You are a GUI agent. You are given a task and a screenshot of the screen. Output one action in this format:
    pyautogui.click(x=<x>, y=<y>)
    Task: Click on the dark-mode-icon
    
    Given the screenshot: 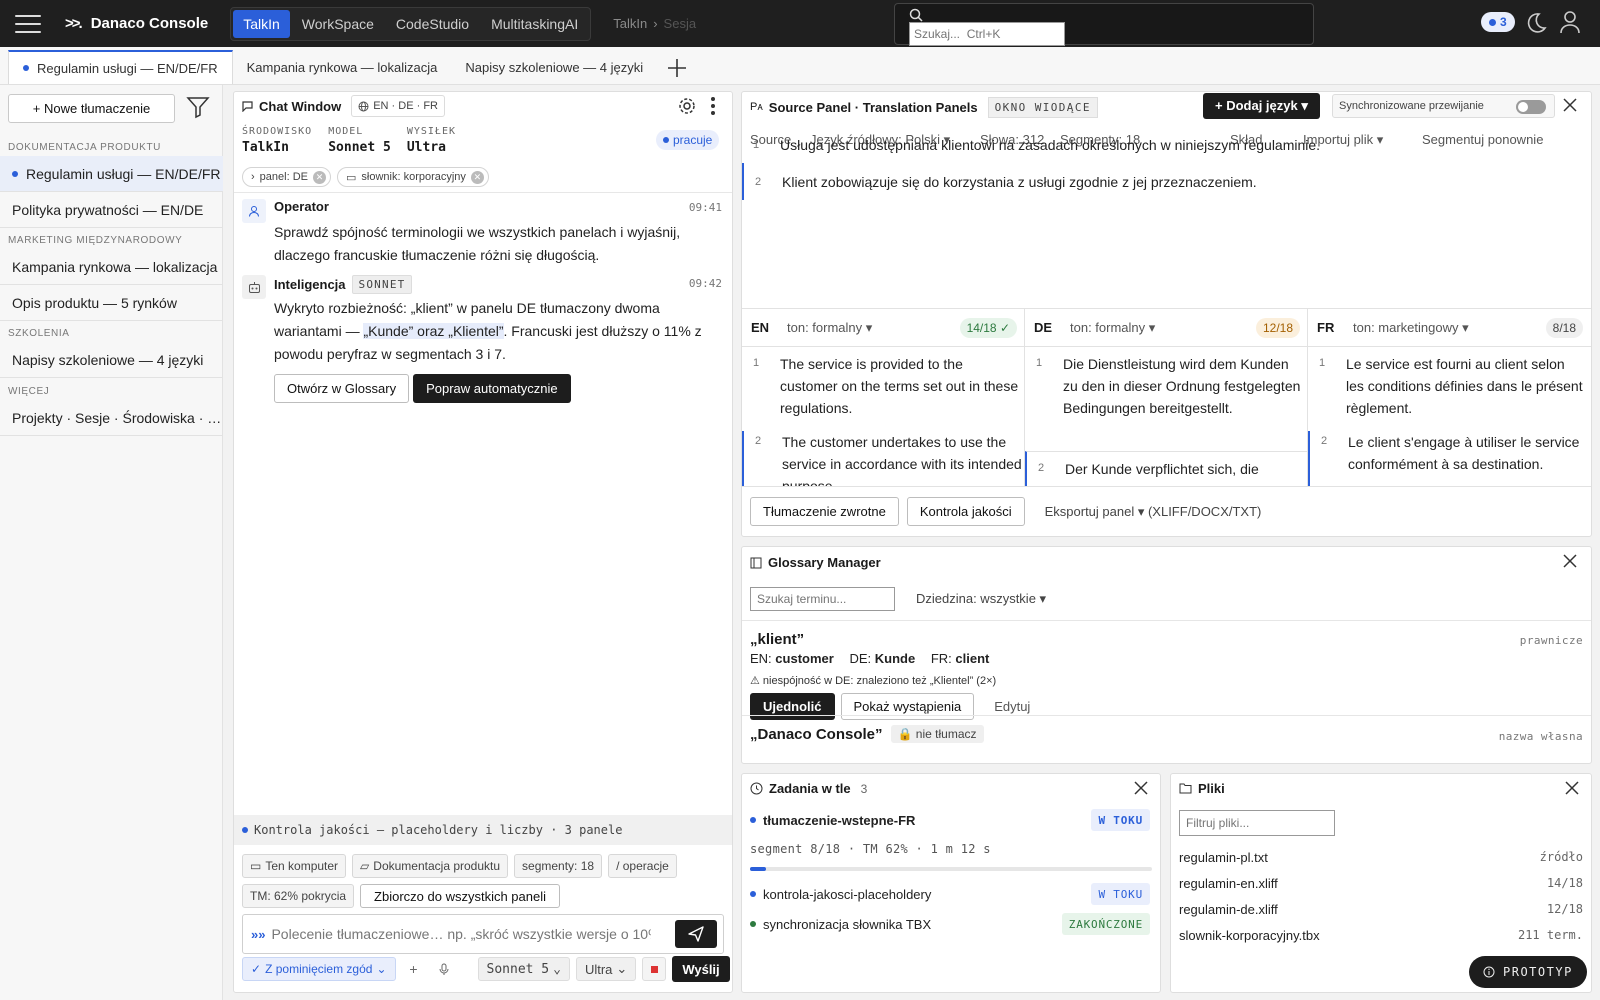 What is the action you would take?
    pyautogui.click(x=1536, y=23)
    